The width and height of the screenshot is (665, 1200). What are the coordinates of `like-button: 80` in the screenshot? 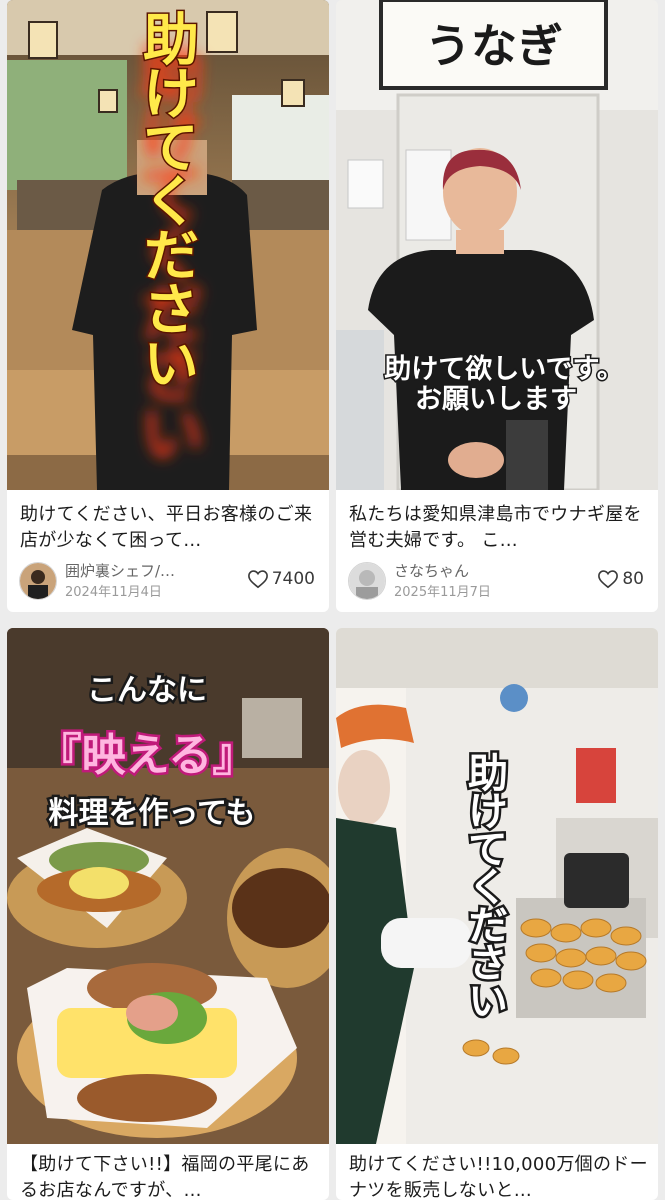 It's located at (620, 579).